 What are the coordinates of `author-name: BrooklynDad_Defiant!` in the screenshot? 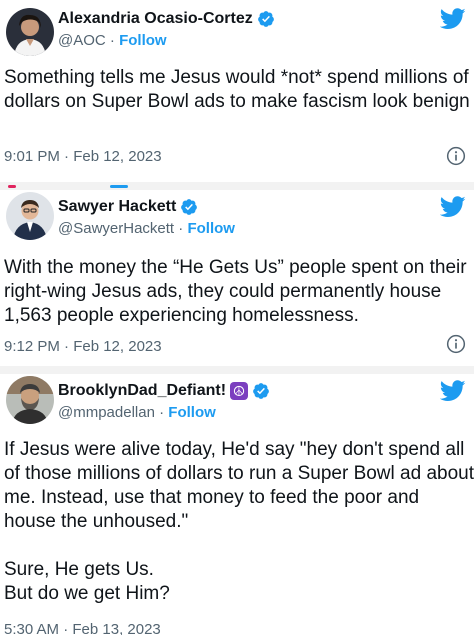 It's located at (142, 391).